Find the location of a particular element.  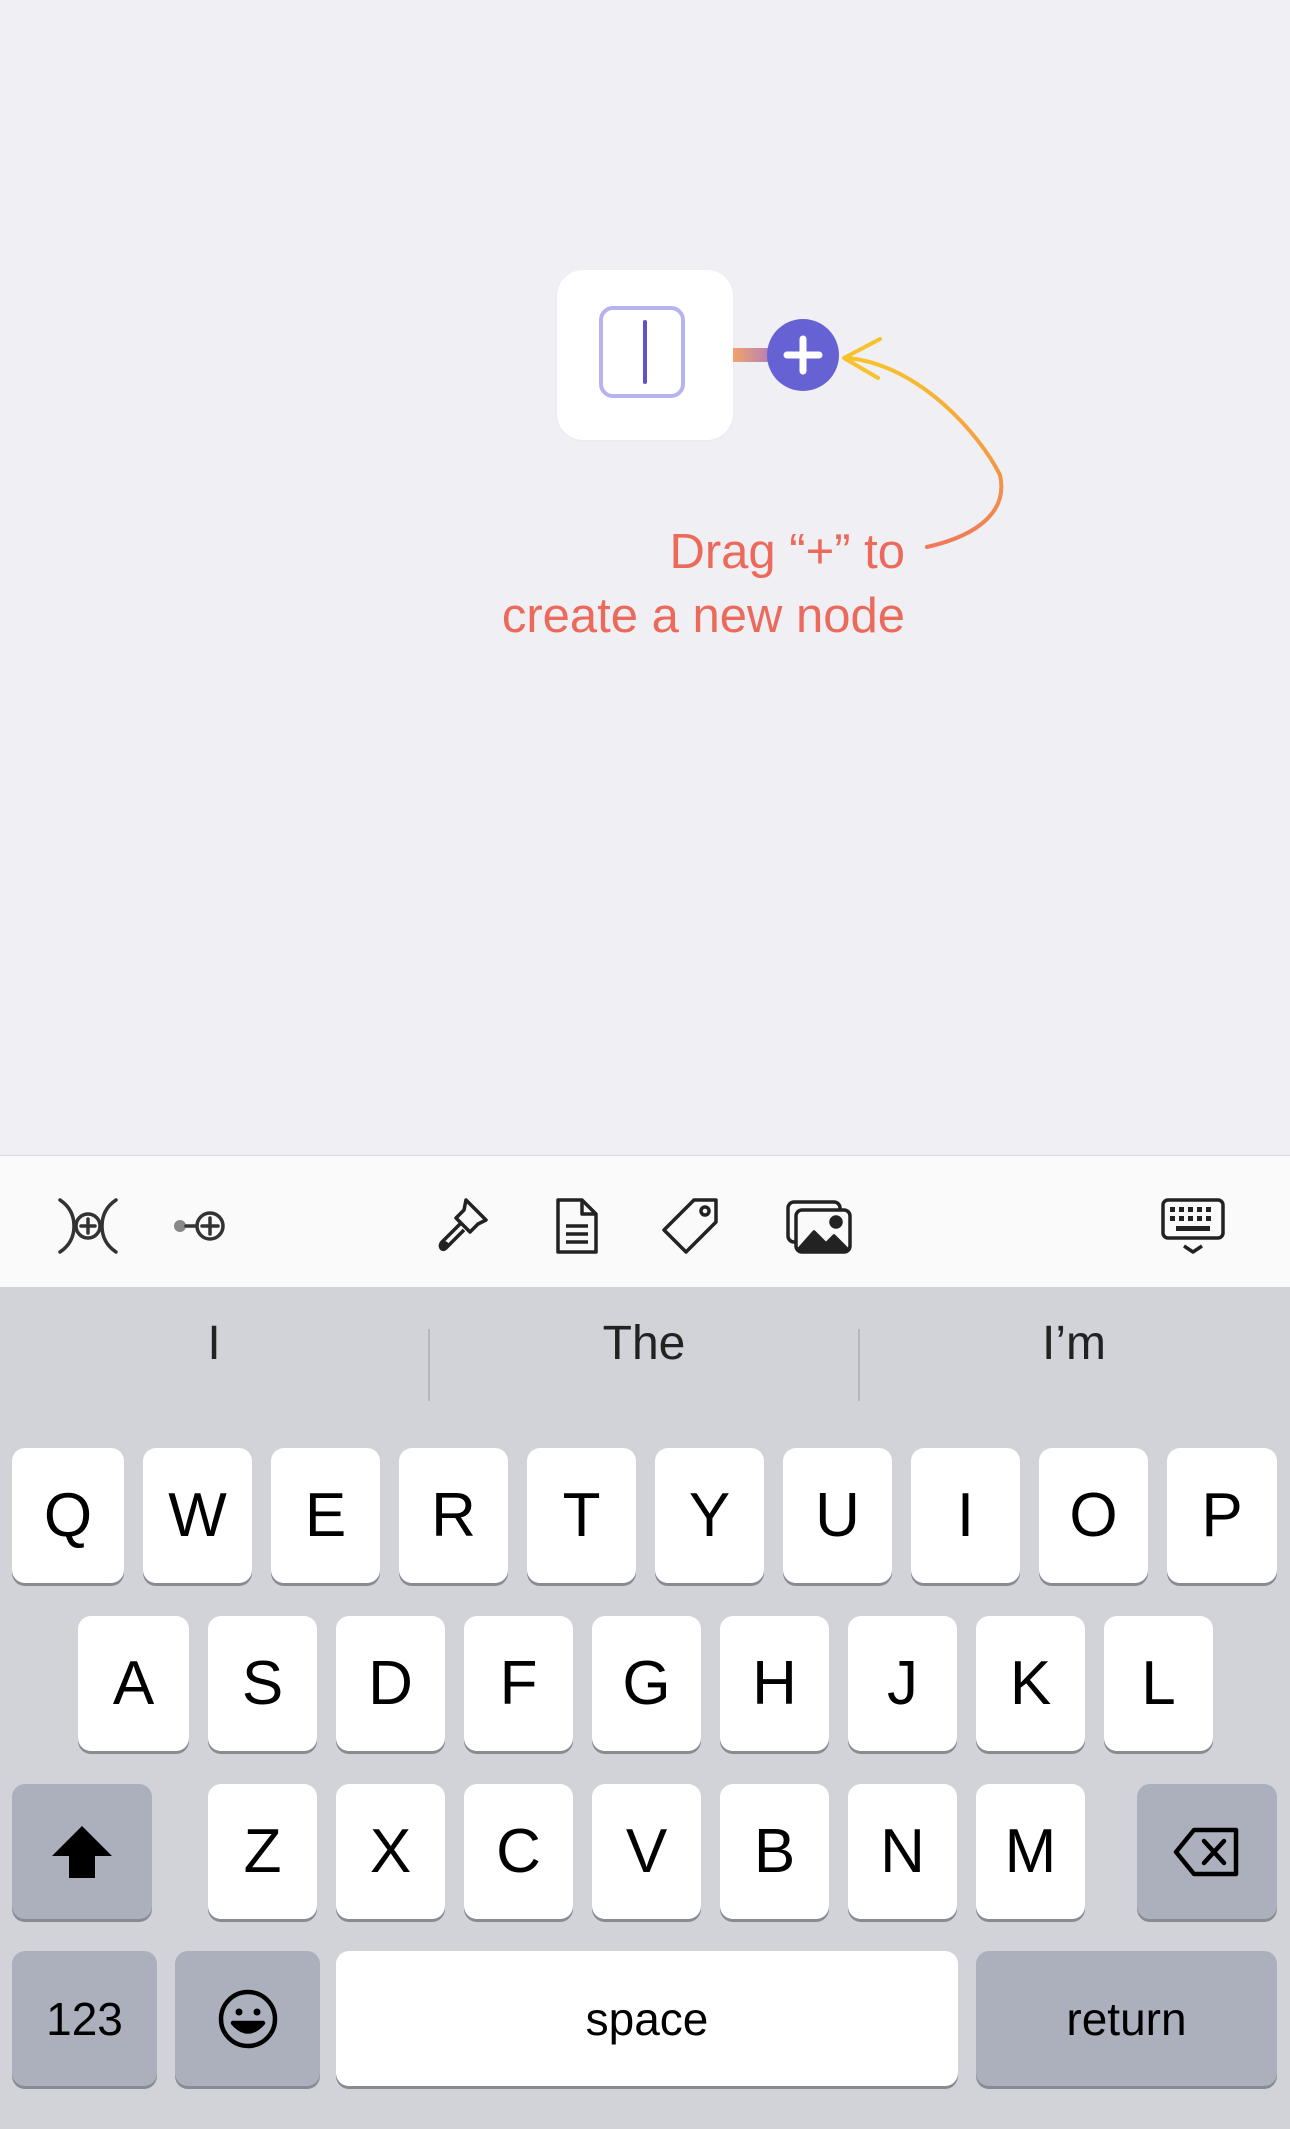

key-l: L is located at coordinates (1158, 1683).